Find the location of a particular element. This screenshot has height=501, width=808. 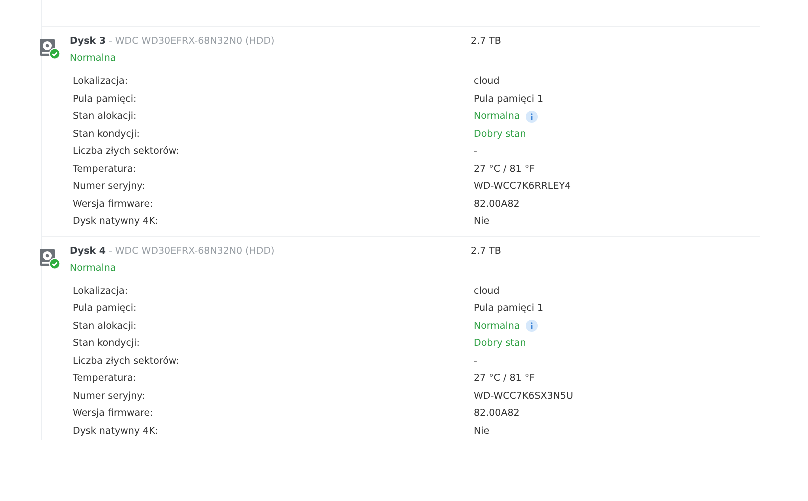

property-value: WD-WCC7K6SX3N5U is located at coordinates (524, 396).